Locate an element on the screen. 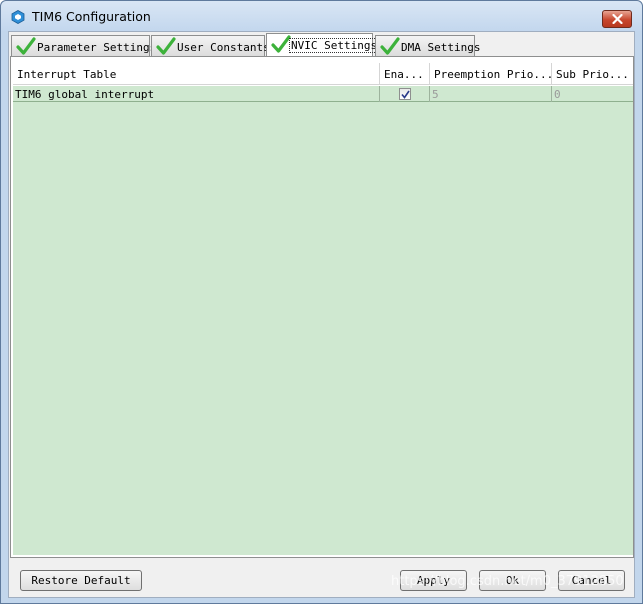 This screenshot has height=604, width=643. column-header-interrupt-table: Interrupt Table is located at coordinates (196, 74).